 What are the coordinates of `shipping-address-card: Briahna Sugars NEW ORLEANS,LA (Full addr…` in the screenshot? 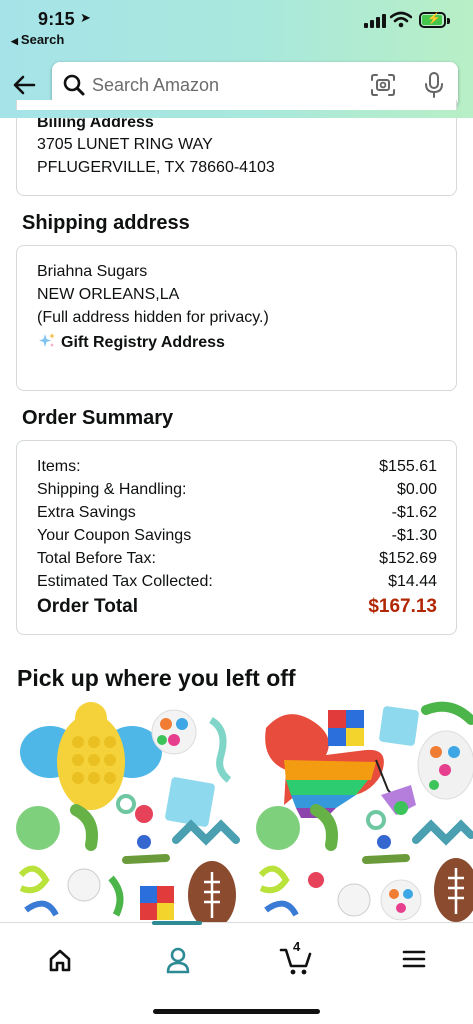 It's located at (236, 318).